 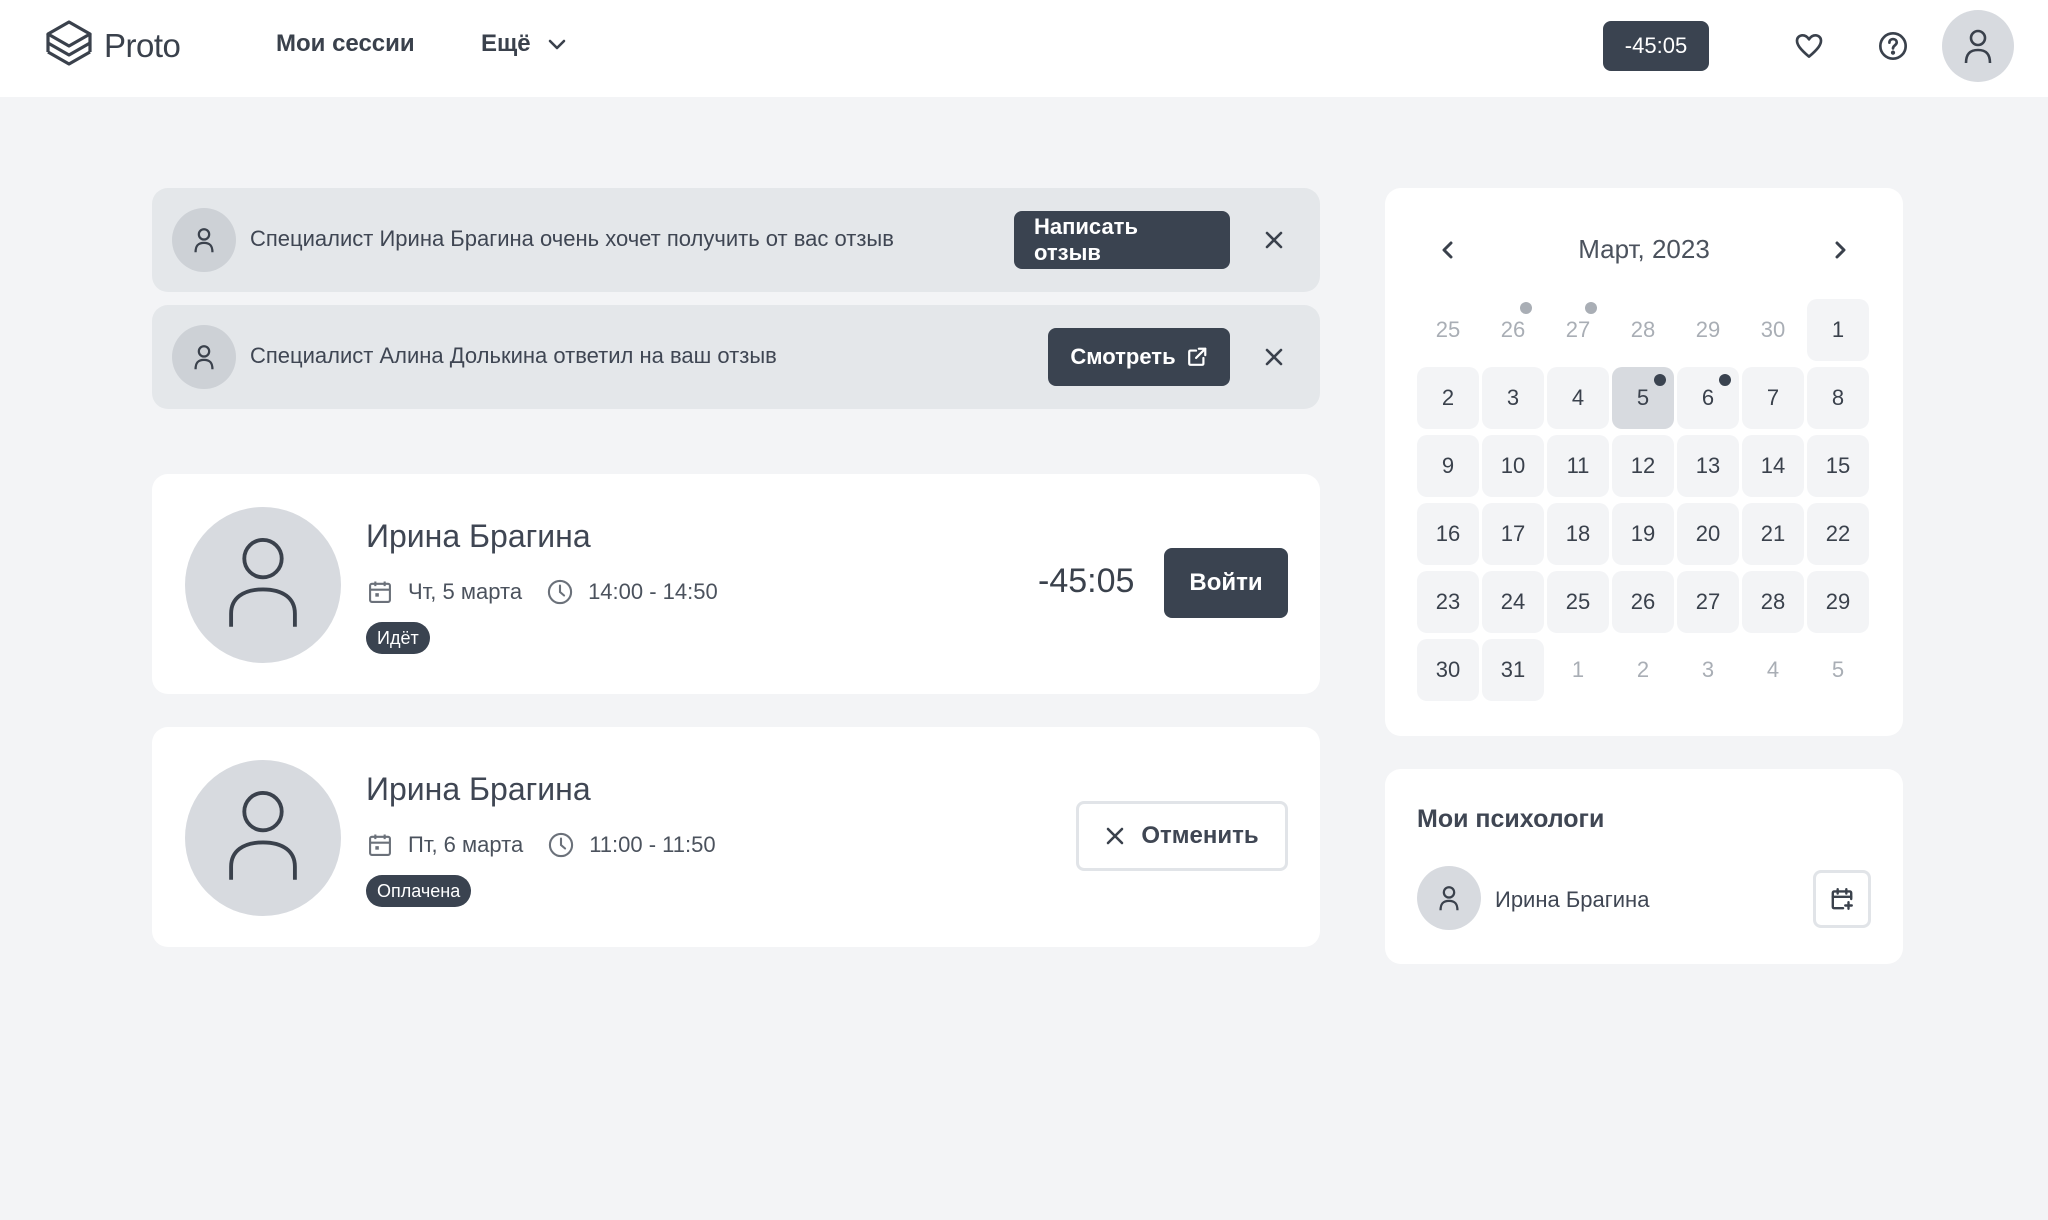 I want to click on calendar-day-number: 6, so click(x=1708, y=397).